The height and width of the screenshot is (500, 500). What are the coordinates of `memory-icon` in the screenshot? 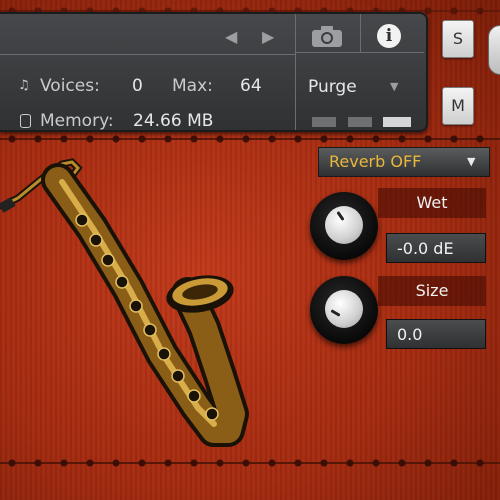 It's located at (25, 121).